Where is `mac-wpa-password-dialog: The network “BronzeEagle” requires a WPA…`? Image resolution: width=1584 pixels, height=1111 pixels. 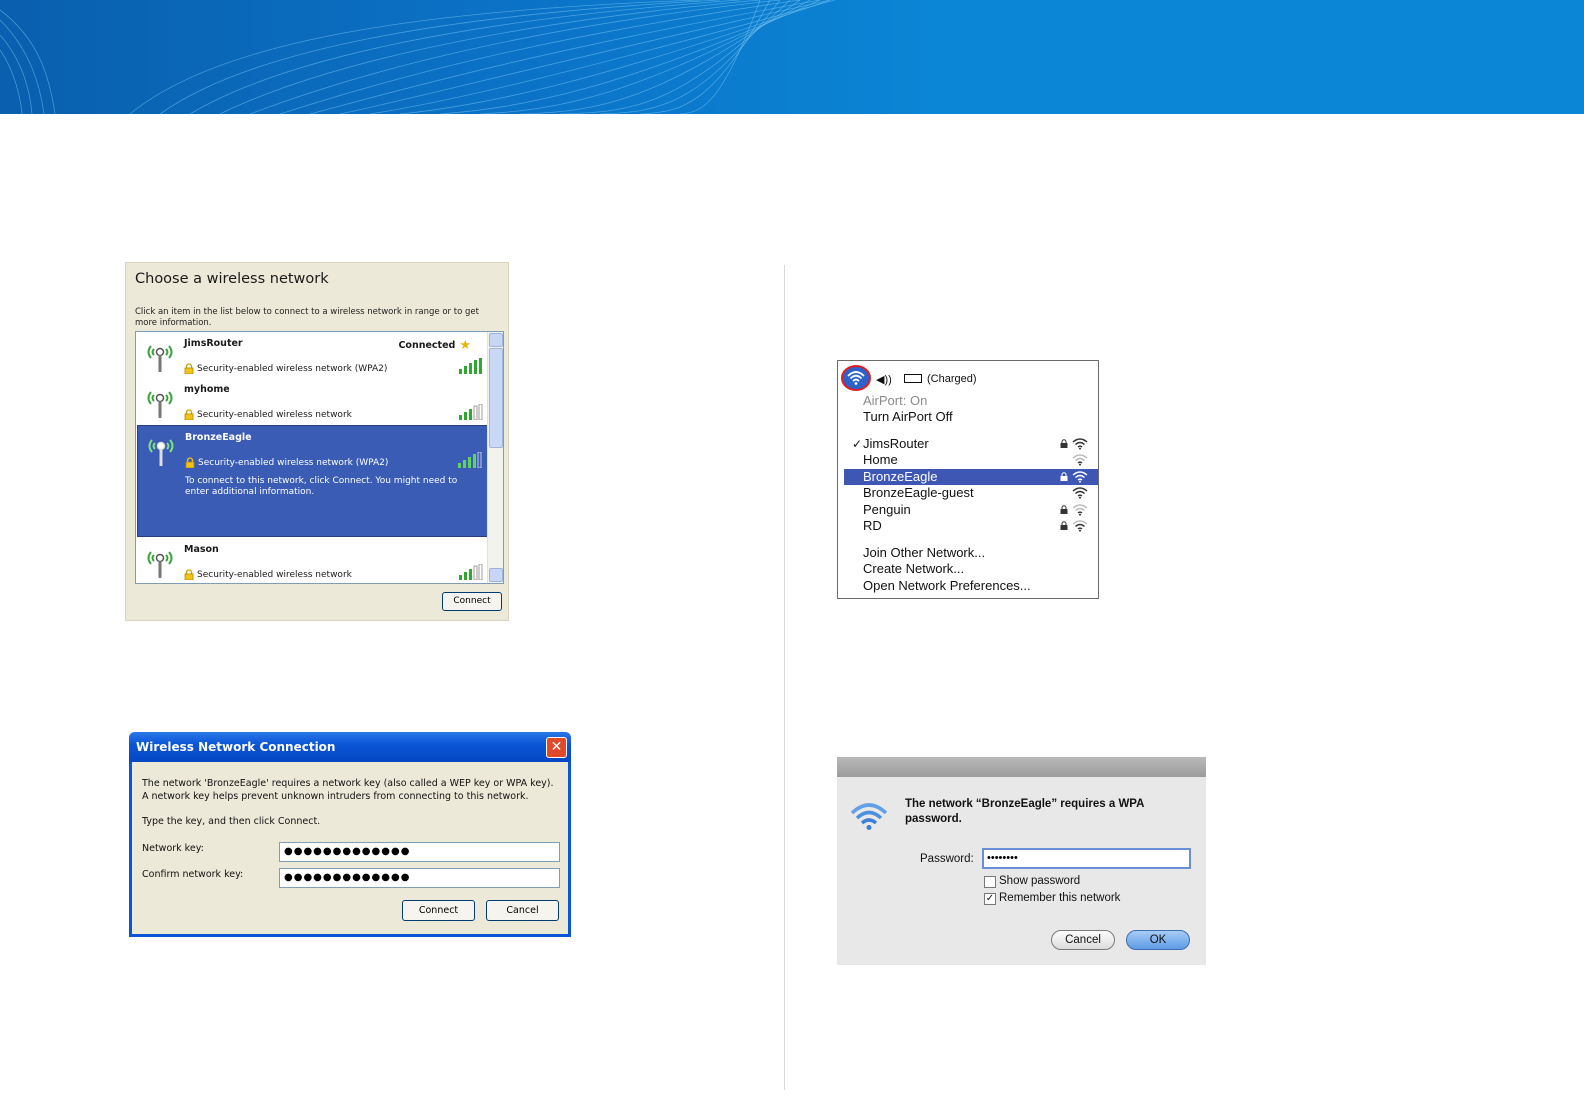 mac-wpa-password-dialog: The network “BronzeEagle” requires a WPA… is located at coordinates (1021, 861).